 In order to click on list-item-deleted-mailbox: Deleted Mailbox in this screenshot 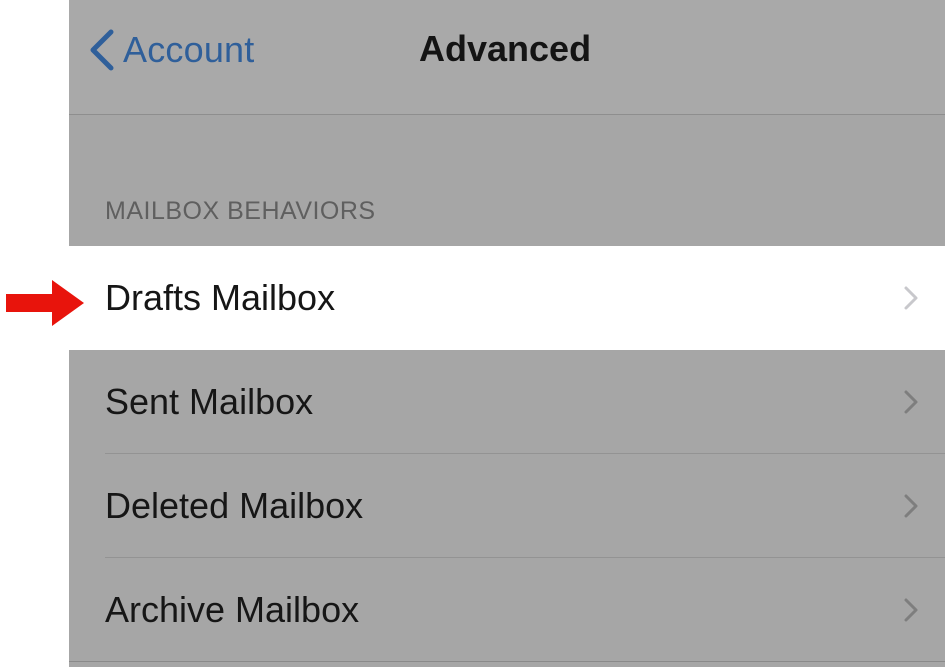, I will do `click(507, 506)`.